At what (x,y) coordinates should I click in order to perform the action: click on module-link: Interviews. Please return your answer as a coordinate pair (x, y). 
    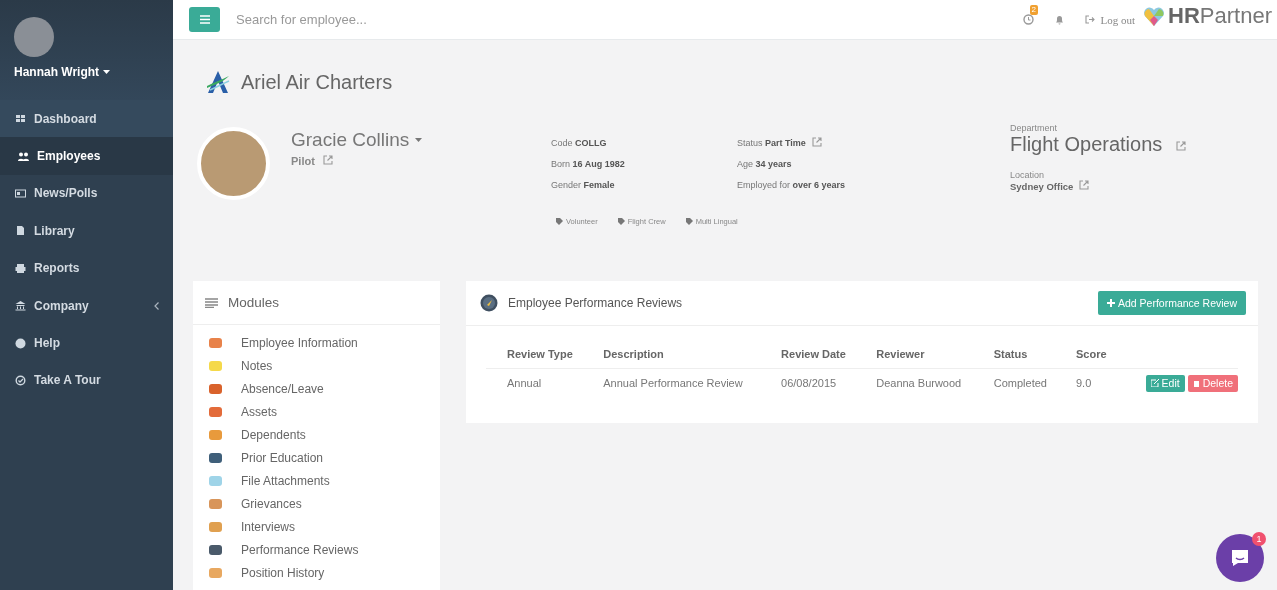
    Looking at the image, I should click on (324, 526).